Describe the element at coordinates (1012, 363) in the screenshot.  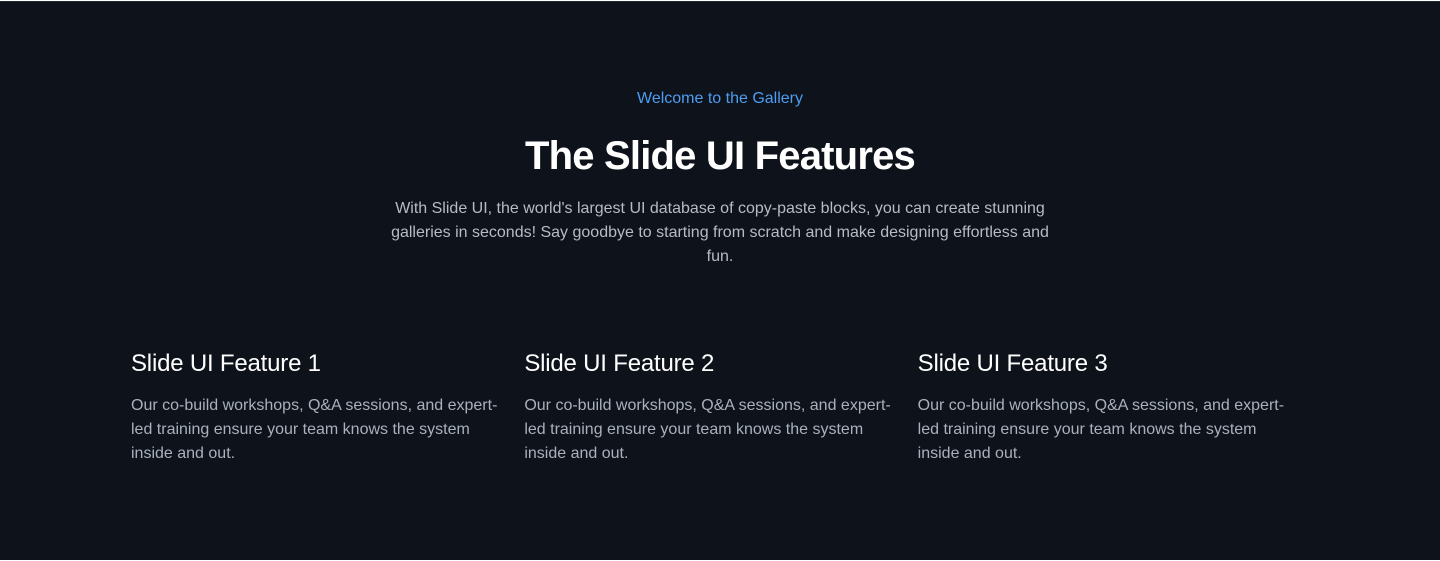
I see `feature-title: Slide UI Feature 3` at that location.